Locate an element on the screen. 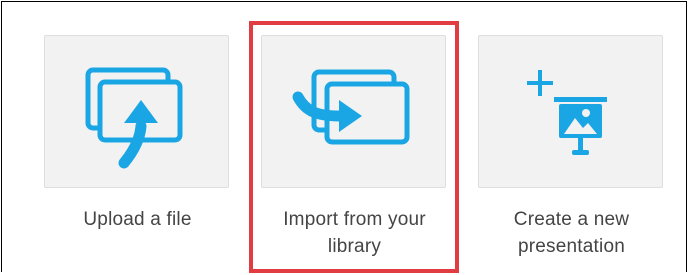 The width and height of the screenshot is (690, 275). import-library-tile is located at coordinates (353, 111).